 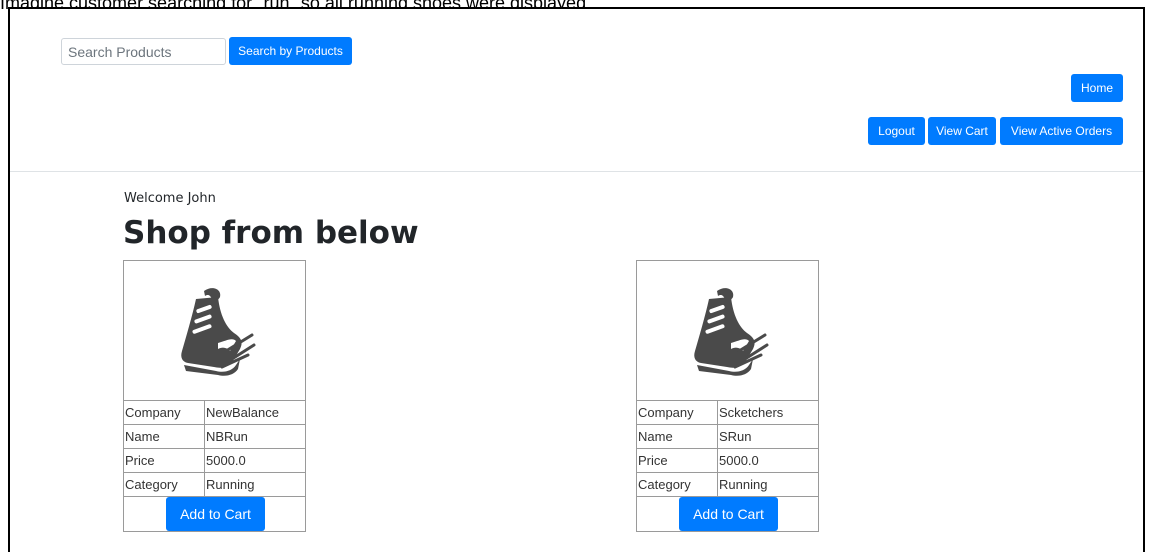 I want to click on welcome-text: Welcome John, so click(x=170, y=198).